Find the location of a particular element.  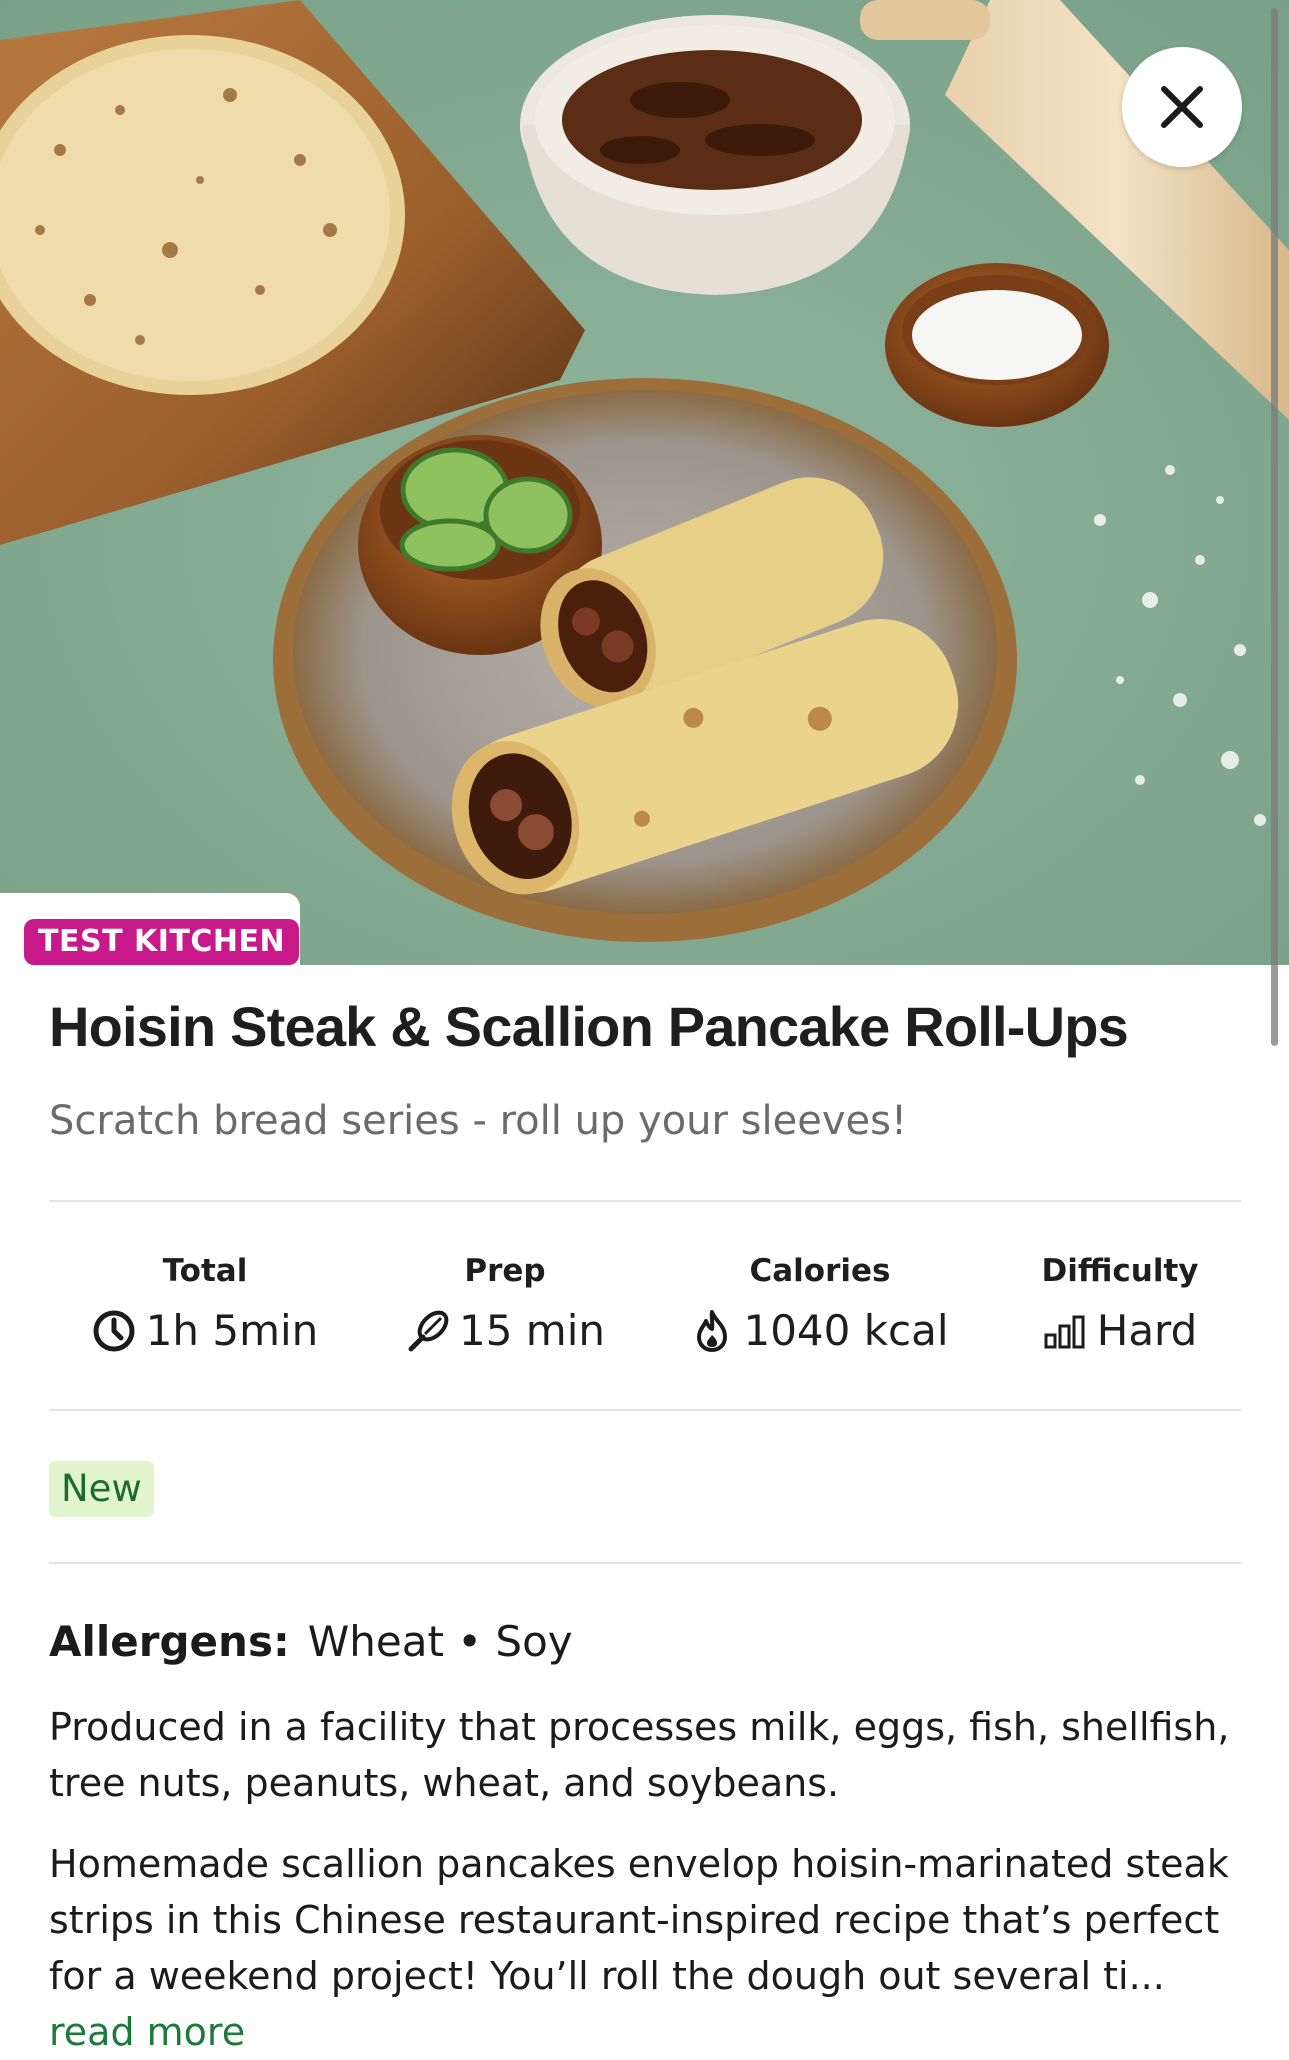

close-button is located at coordinates (1182, 107).